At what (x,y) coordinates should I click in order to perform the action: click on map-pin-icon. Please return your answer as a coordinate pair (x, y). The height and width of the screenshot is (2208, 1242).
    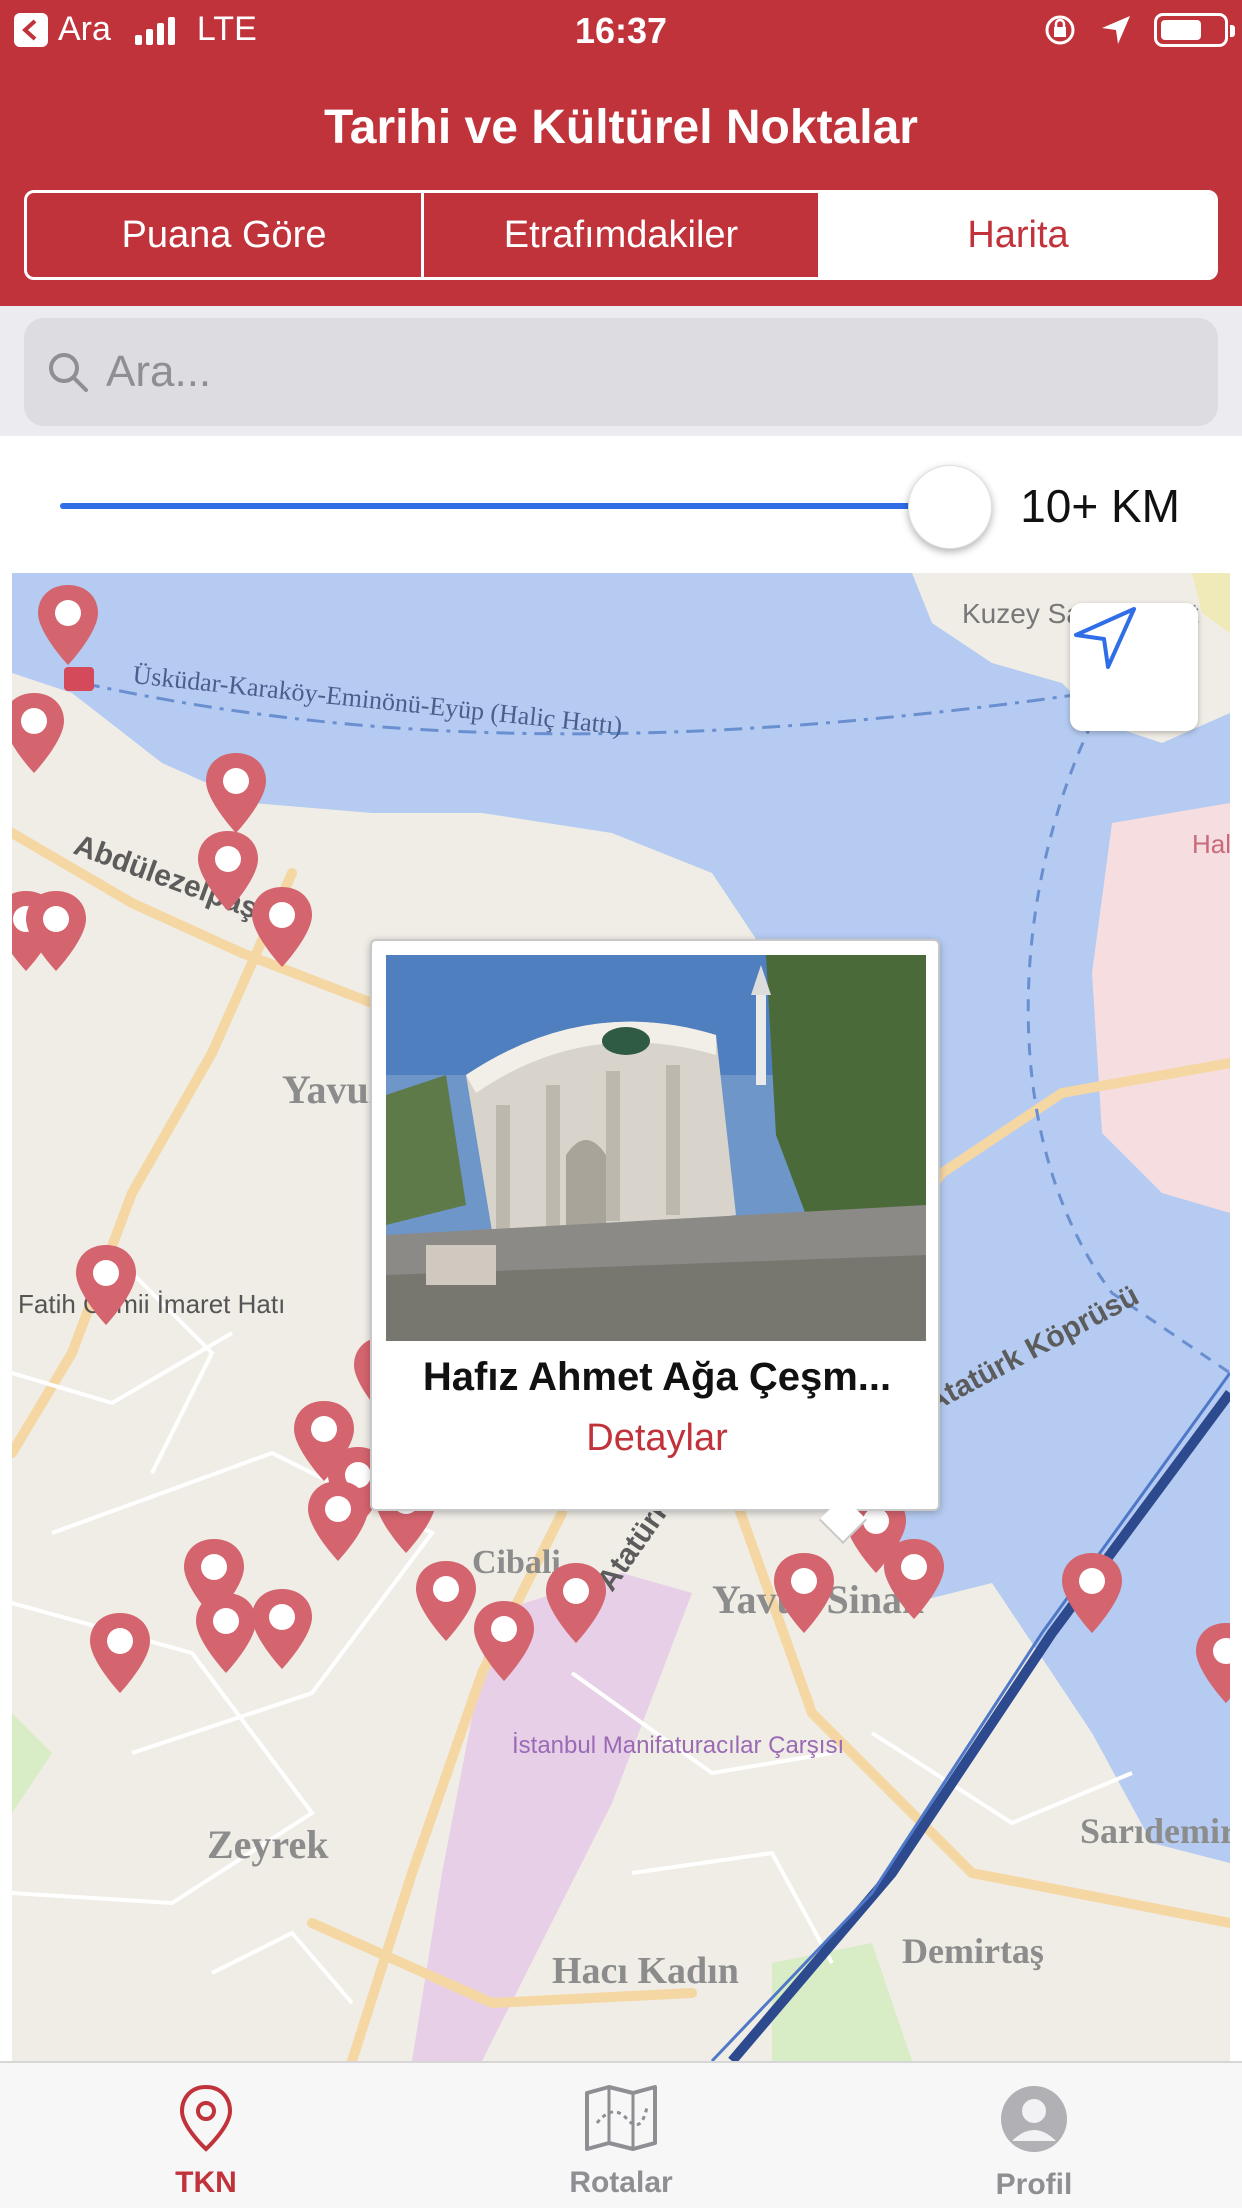
    Looking at the image, I should click on (206, 2118).